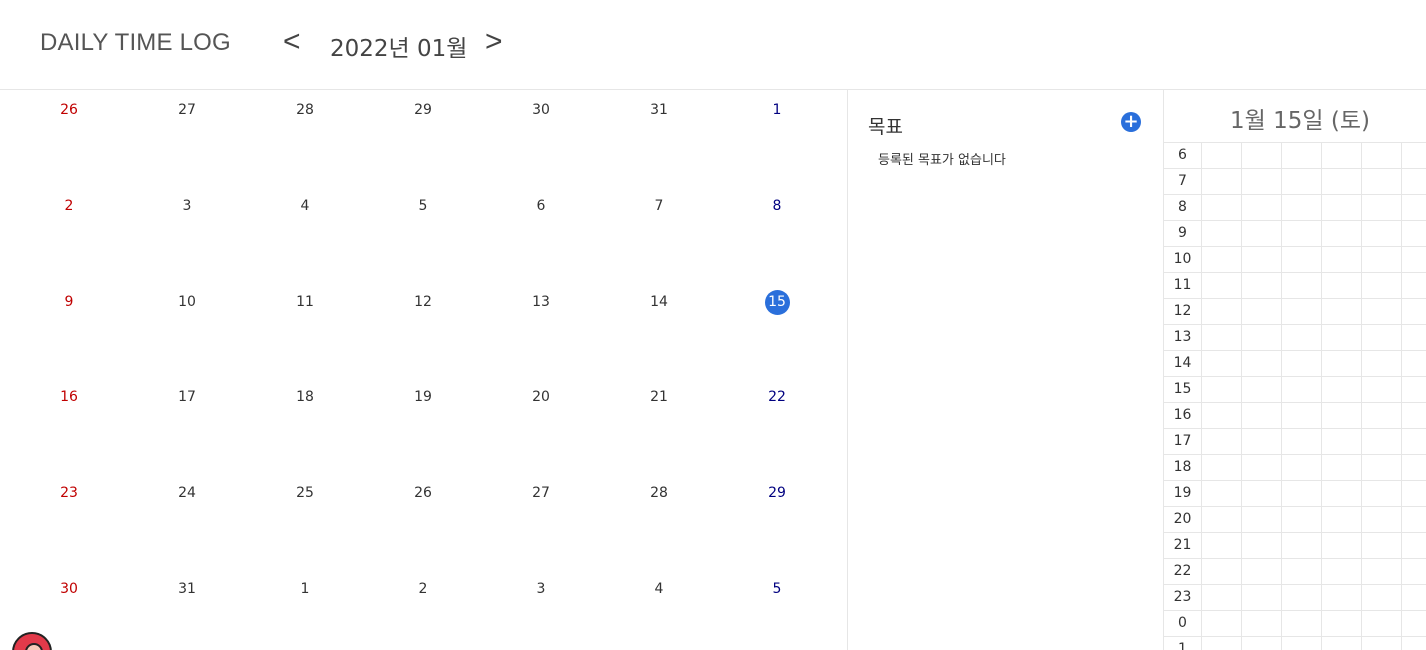  What do you see at coordinates (292, 42) in the screenshot?
I see `prev-month-button: <` at bounding box center [292, 42].